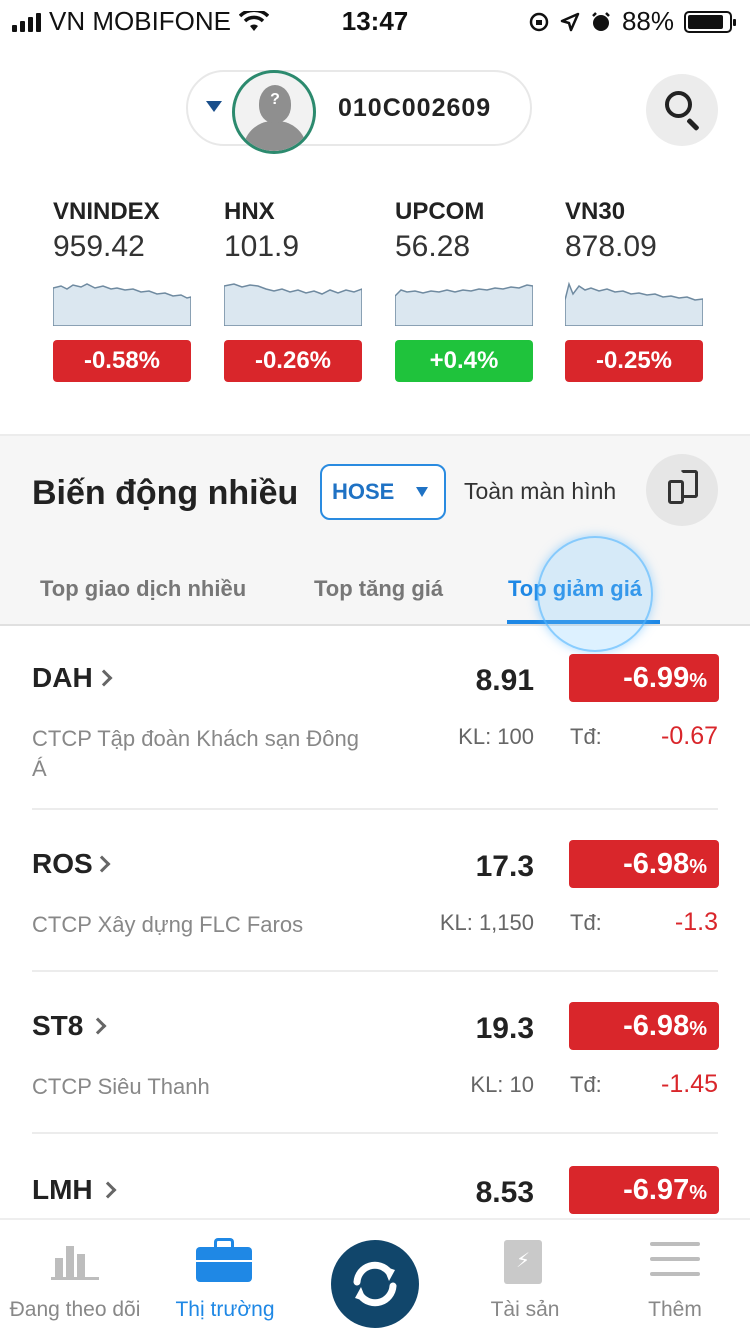  I want to click on change-percent-badge: -6.99%, so click(644, 678).